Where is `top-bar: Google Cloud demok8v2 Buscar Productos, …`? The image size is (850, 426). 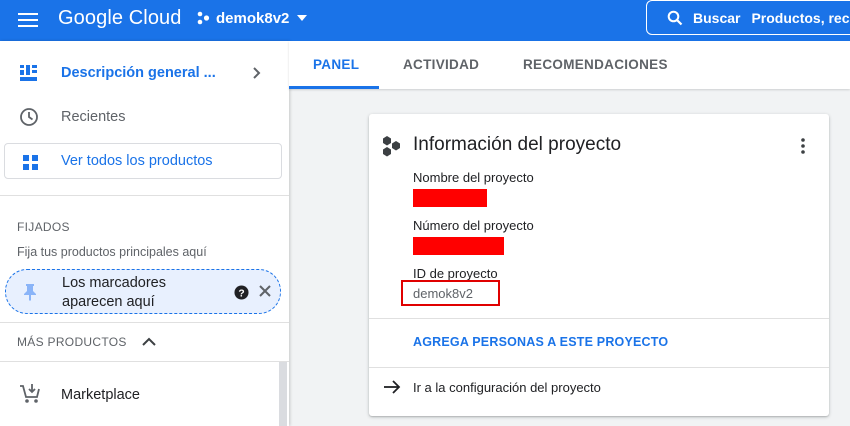
top-bar: Google Cloud demok8v2 Buscar Productos, … is located at coordinates (425, 20).